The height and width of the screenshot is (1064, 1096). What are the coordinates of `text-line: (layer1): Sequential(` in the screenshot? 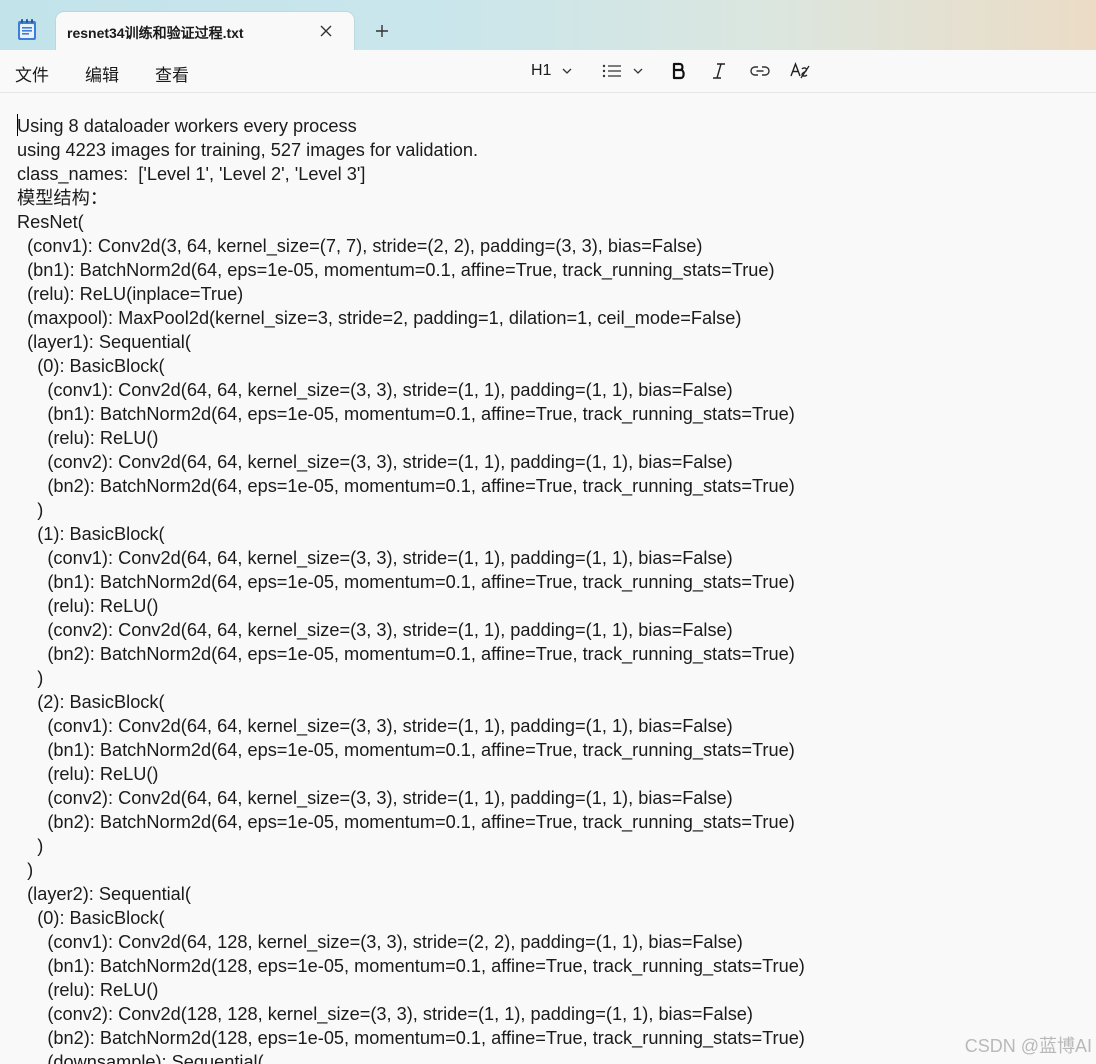 It's located at (104, 342).